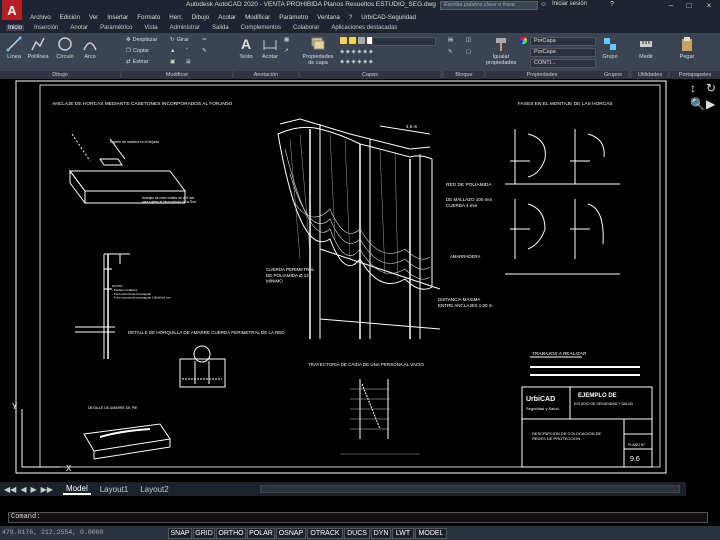 The image size is (720, 540). What do you see at coordinates (713, 104) in the screenshot?
I see `showmotion-icon: ▶` at bounding box center [713, 104].